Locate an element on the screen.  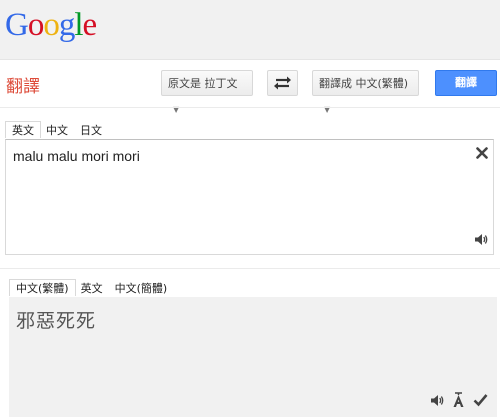
tab-source-chinese: 中文 is located at coordinates (57, 129).